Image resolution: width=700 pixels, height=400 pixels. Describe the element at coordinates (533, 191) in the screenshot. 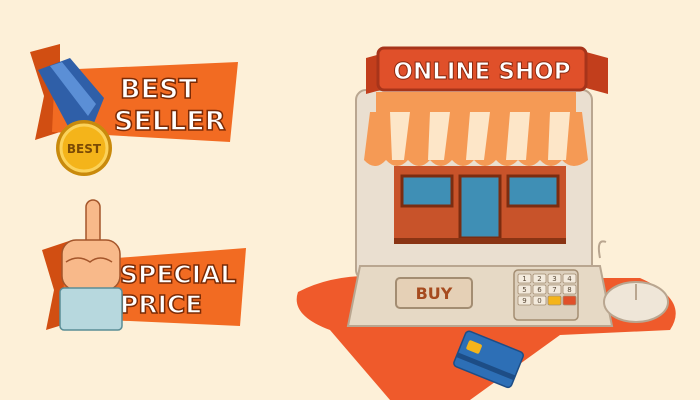

I see `store-window-right` at that location.